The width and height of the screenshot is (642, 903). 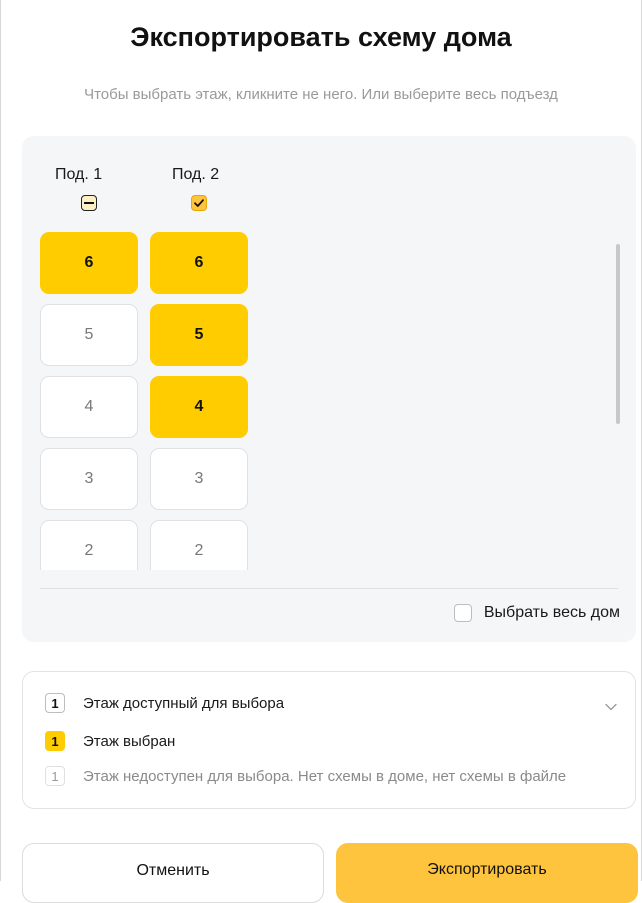 I want to click on legend-item-selected: 1 Этаж выбран, so click(x=110, y=741).